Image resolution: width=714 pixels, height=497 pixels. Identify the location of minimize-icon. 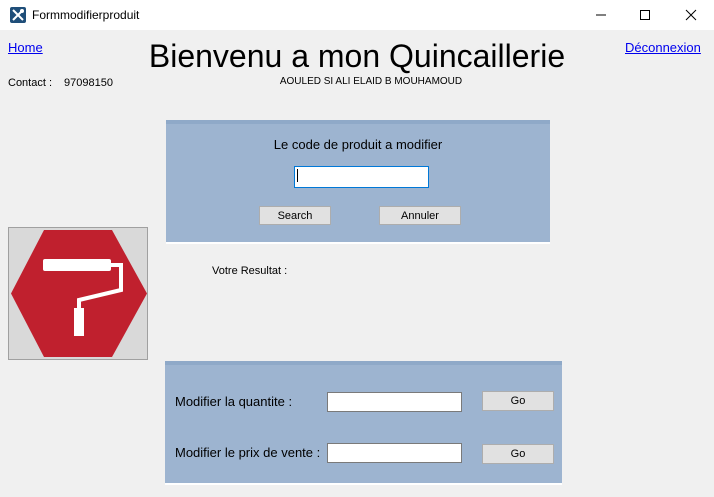
(601, 15).